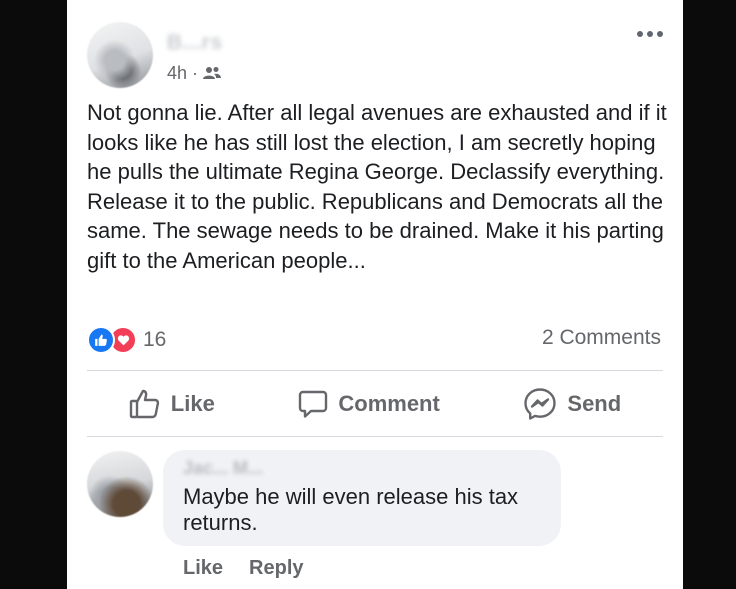  I want to click on reactions-summary: 16, so click(126, 340).